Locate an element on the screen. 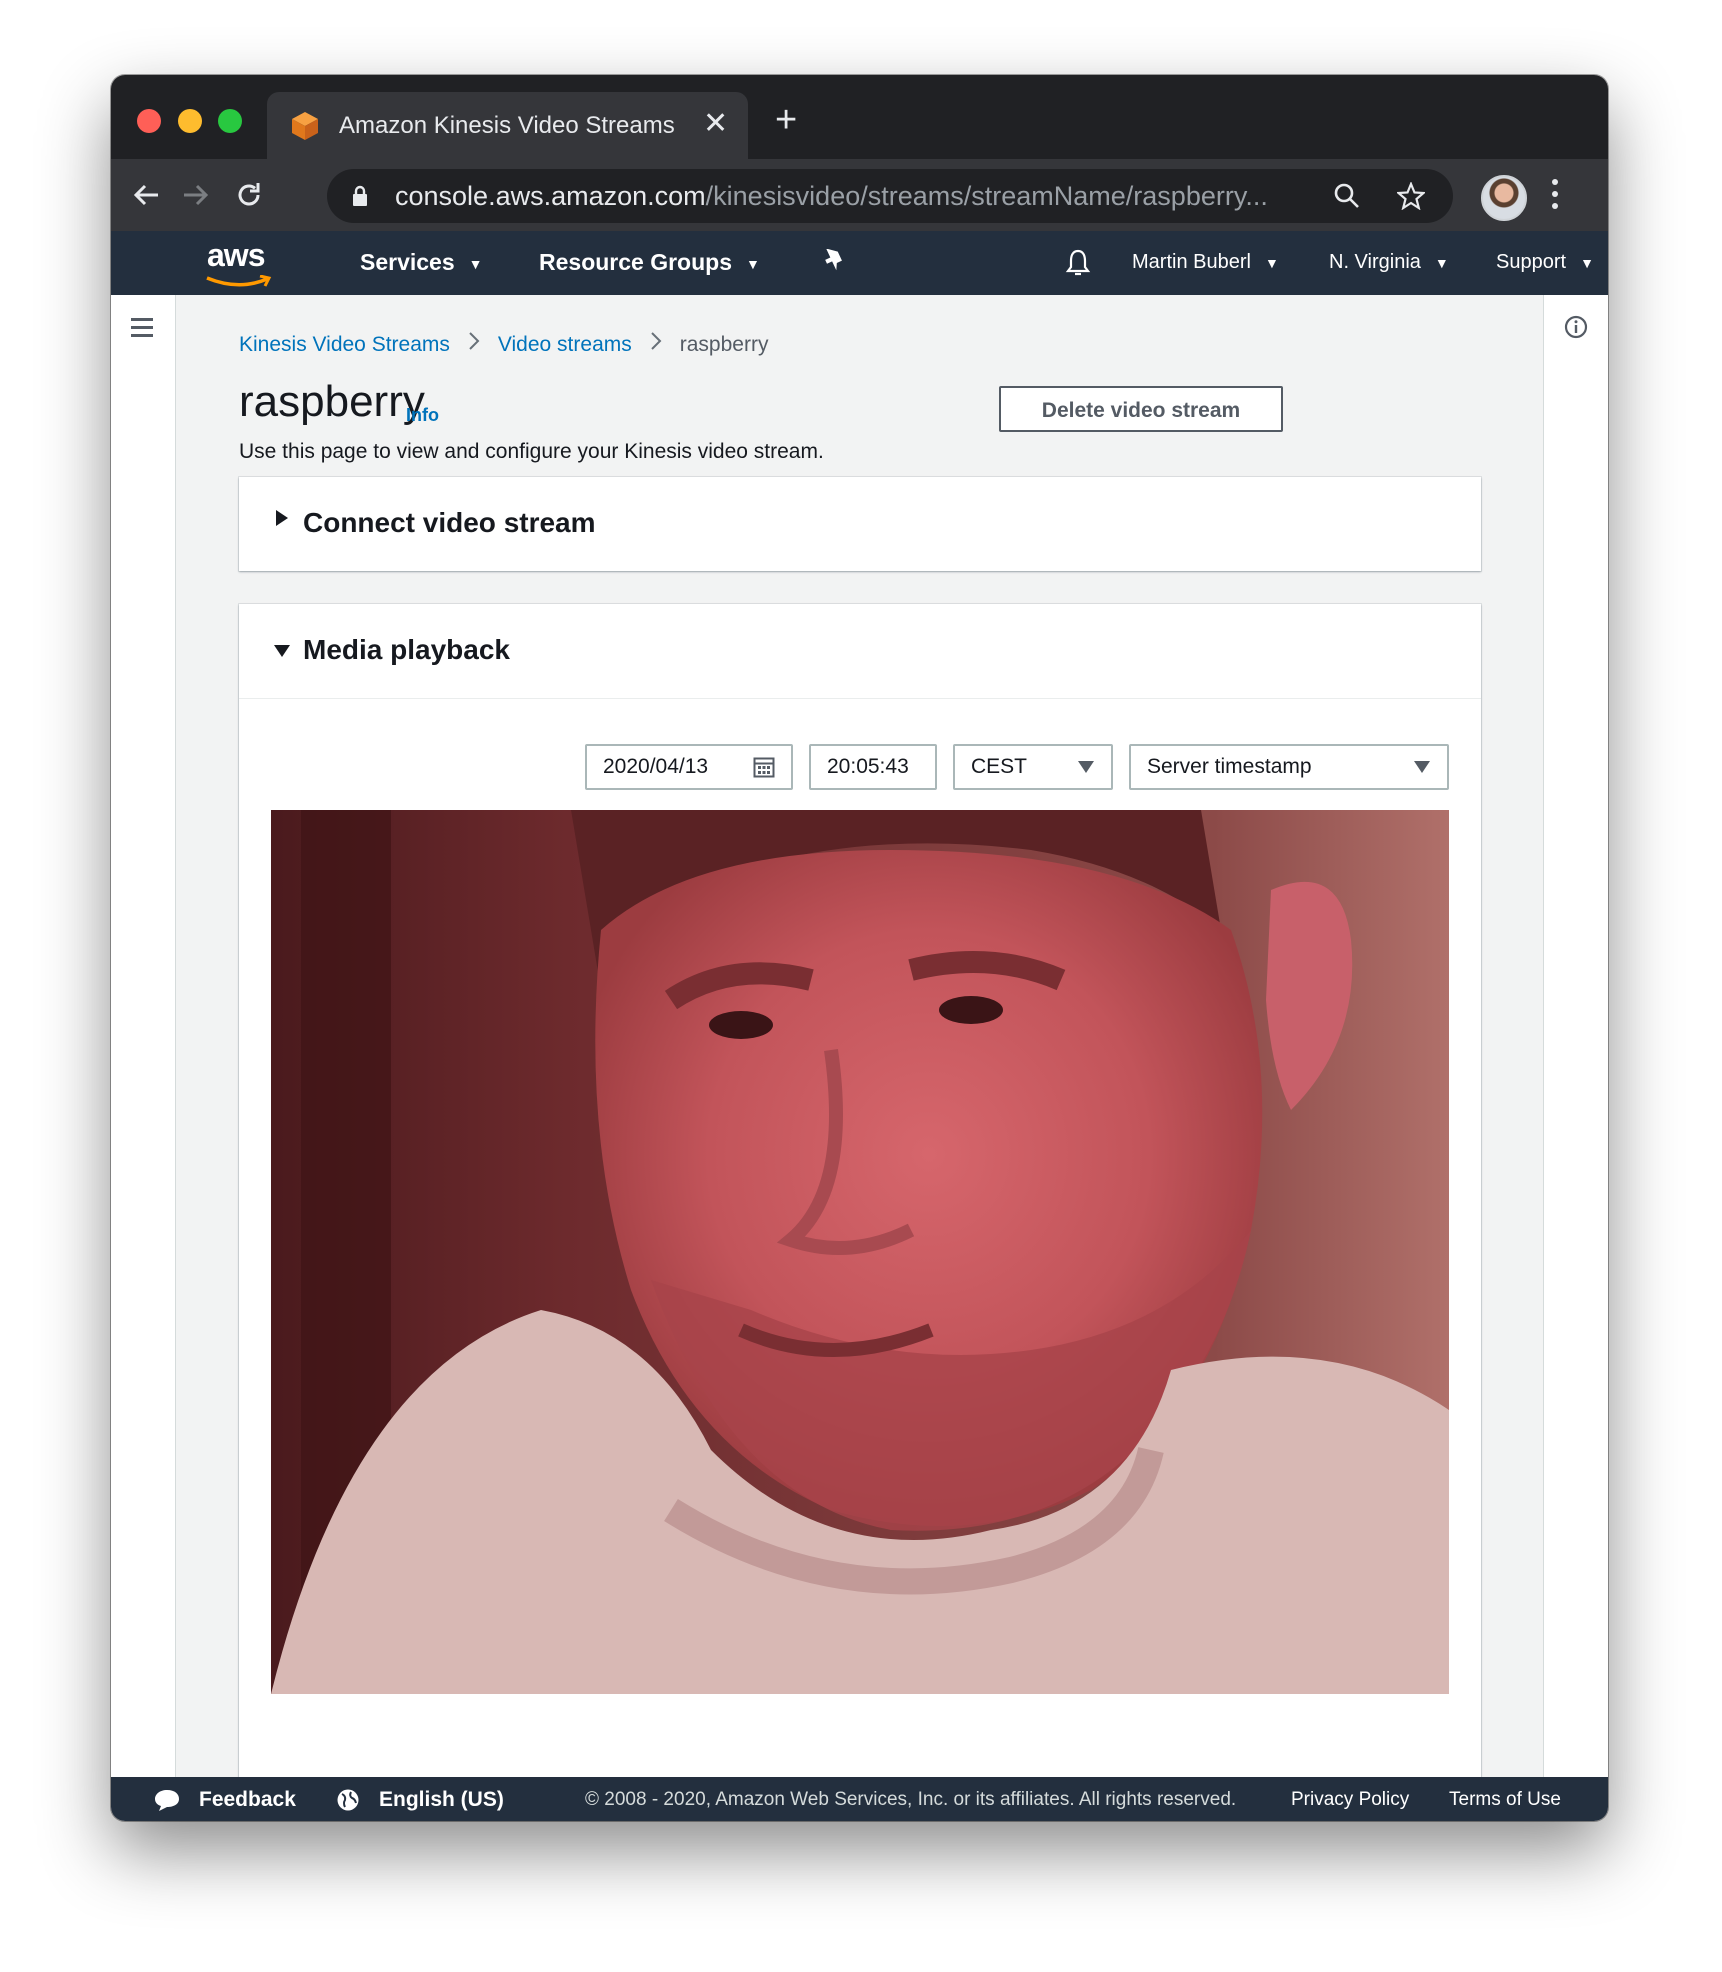  language-selector: English (US) is located at coordinates (441, 1800).